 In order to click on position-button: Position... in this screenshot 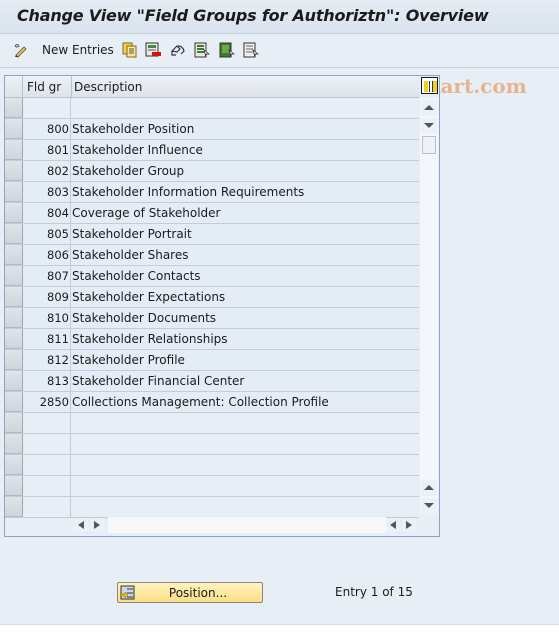, I will do `click(190, 592)`.